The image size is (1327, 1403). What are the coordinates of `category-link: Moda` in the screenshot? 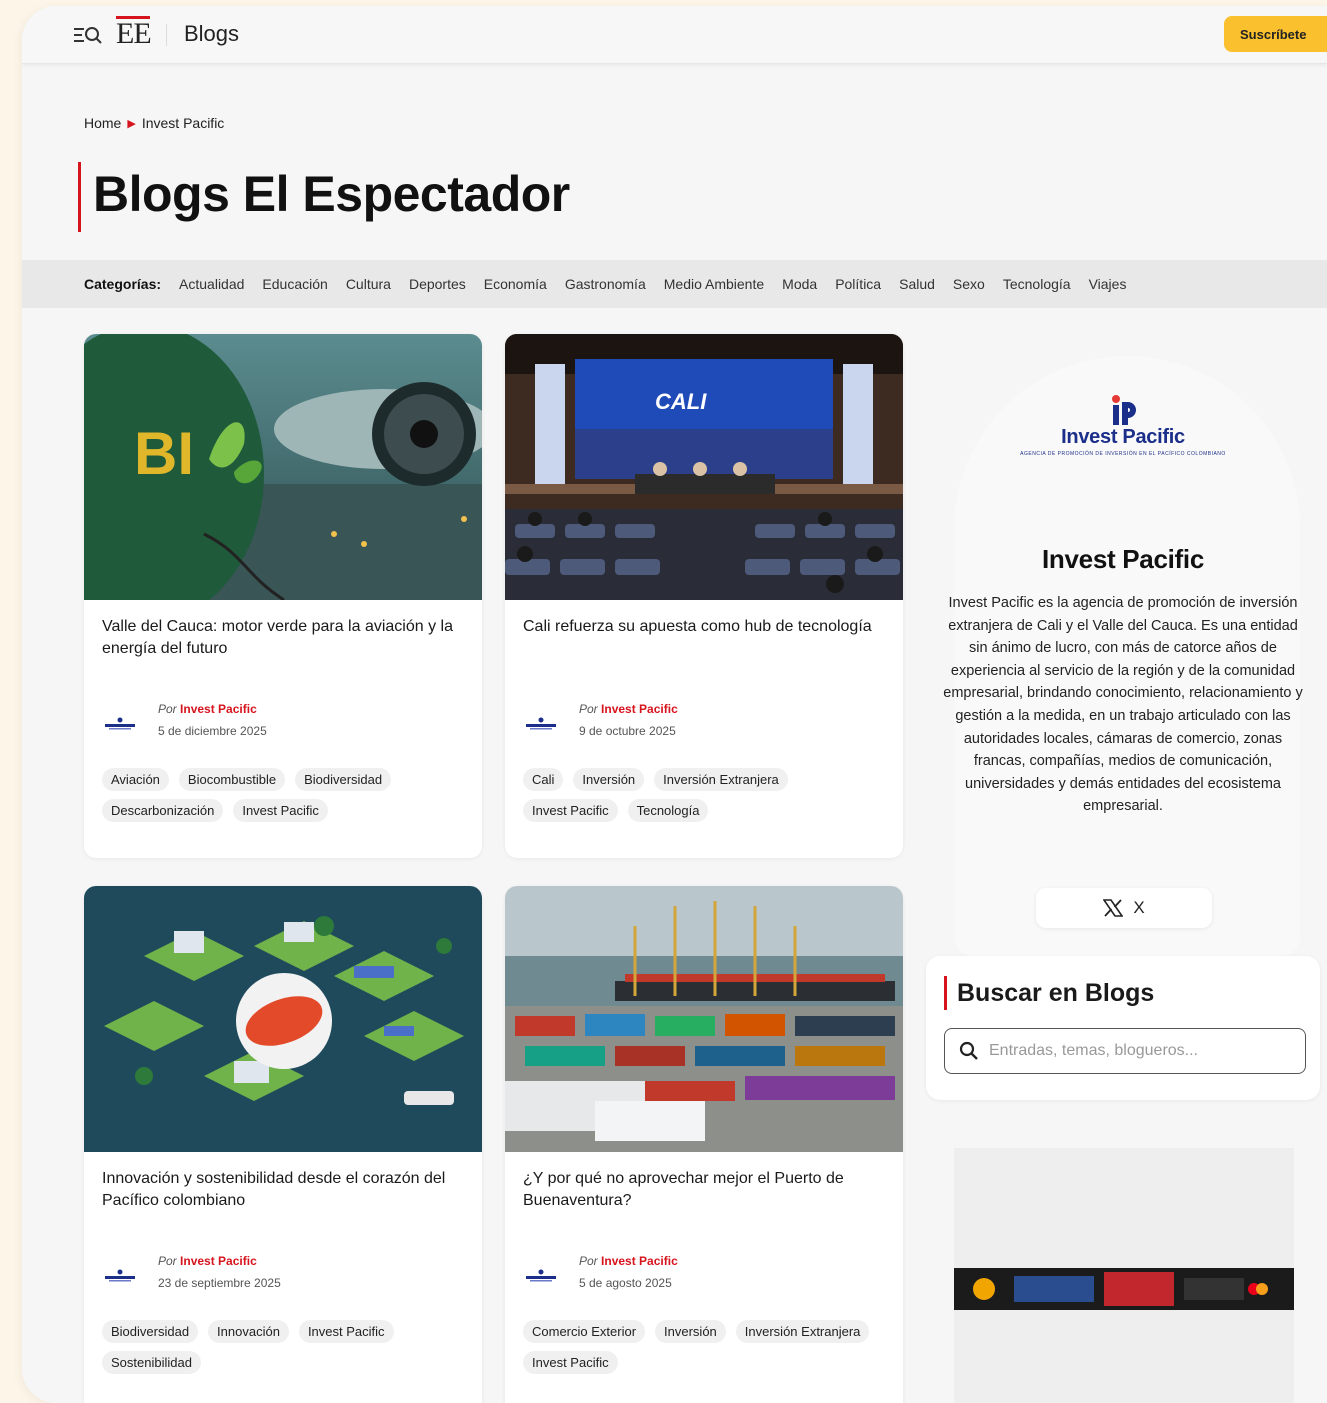 It's located at (799, 284).